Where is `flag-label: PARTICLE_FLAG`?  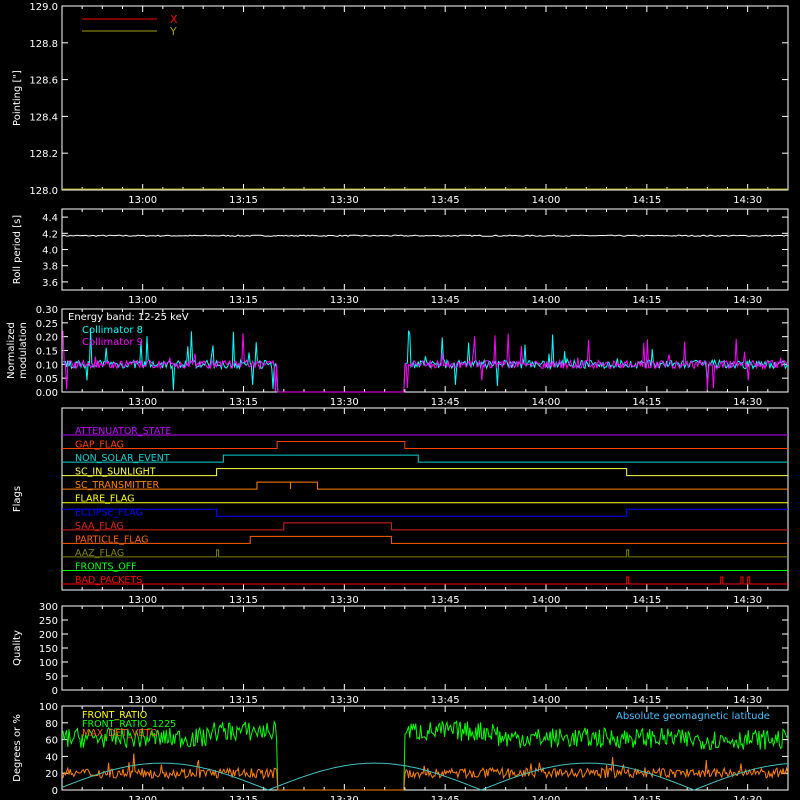 flag-label: PARTICLE_FLAG is located at coordinates (111, 539).